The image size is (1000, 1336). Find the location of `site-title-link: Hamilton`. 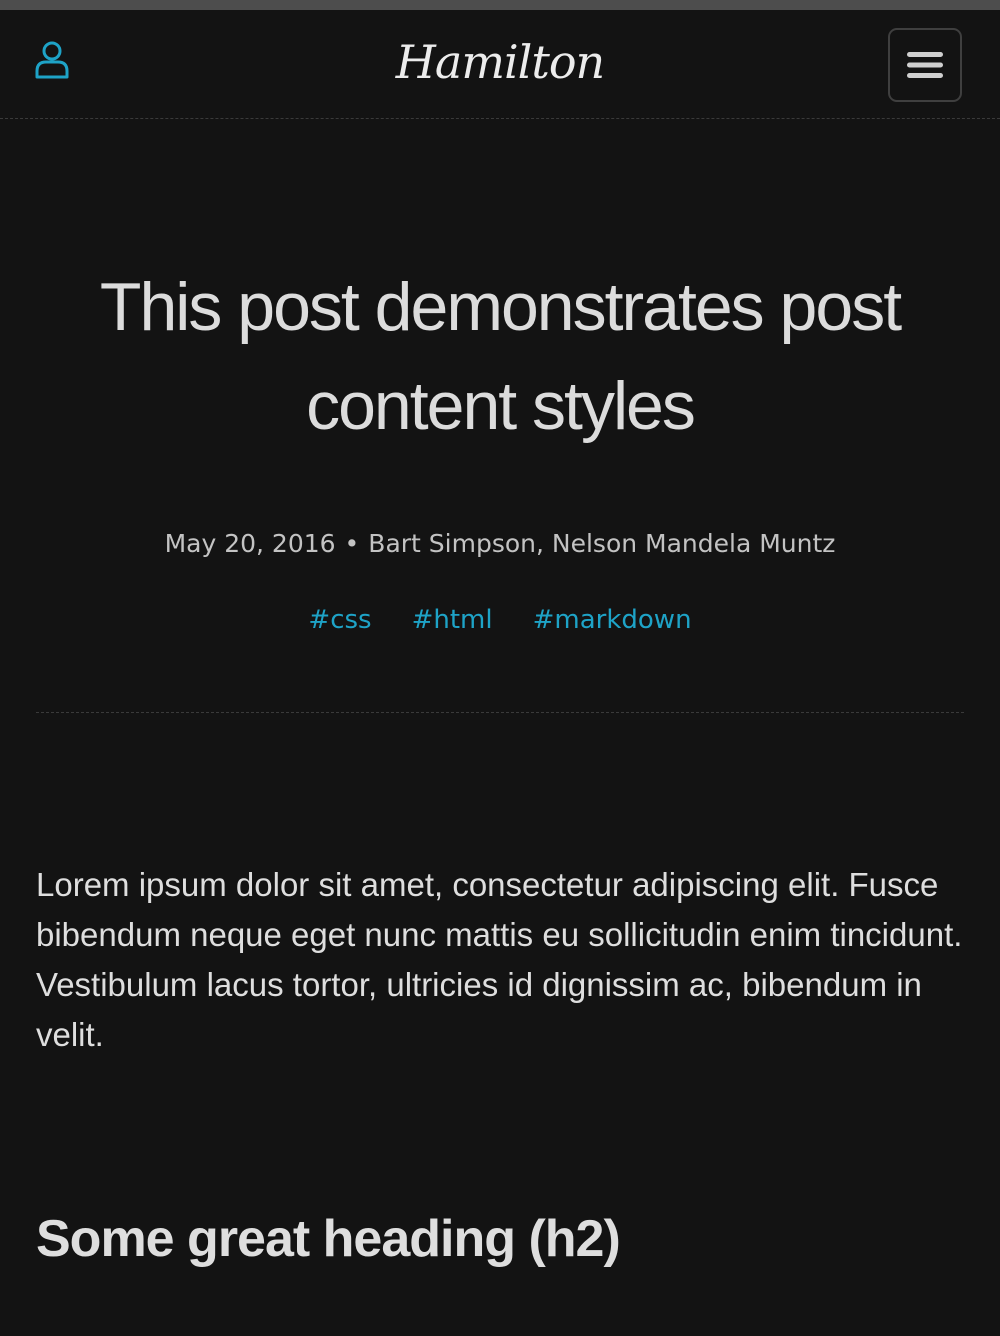

site-title-link: Hamilton is located at coordinates (500, 62).